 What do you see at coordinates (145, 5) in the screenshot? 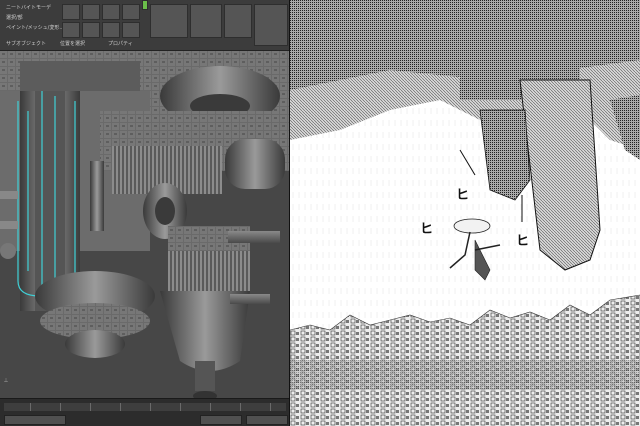
I see `green-indicator` at bounding box center [145, 5].